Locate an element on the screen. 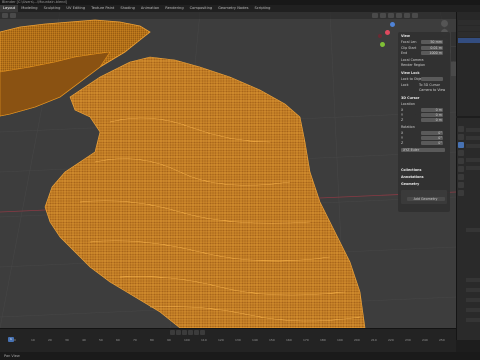 This screenshot has width=480, height=360. cursor-z-field: 0 m is located at coordinates (432, 120).